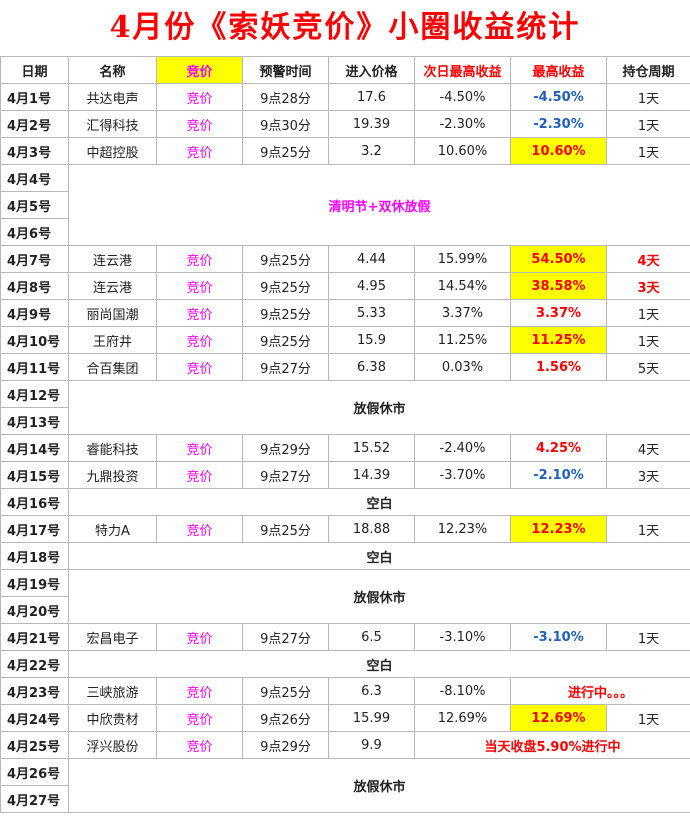  Describe the element at coordinates (462, 691) in the screenshot. I see `next-day-high: -8.10%` at that location.